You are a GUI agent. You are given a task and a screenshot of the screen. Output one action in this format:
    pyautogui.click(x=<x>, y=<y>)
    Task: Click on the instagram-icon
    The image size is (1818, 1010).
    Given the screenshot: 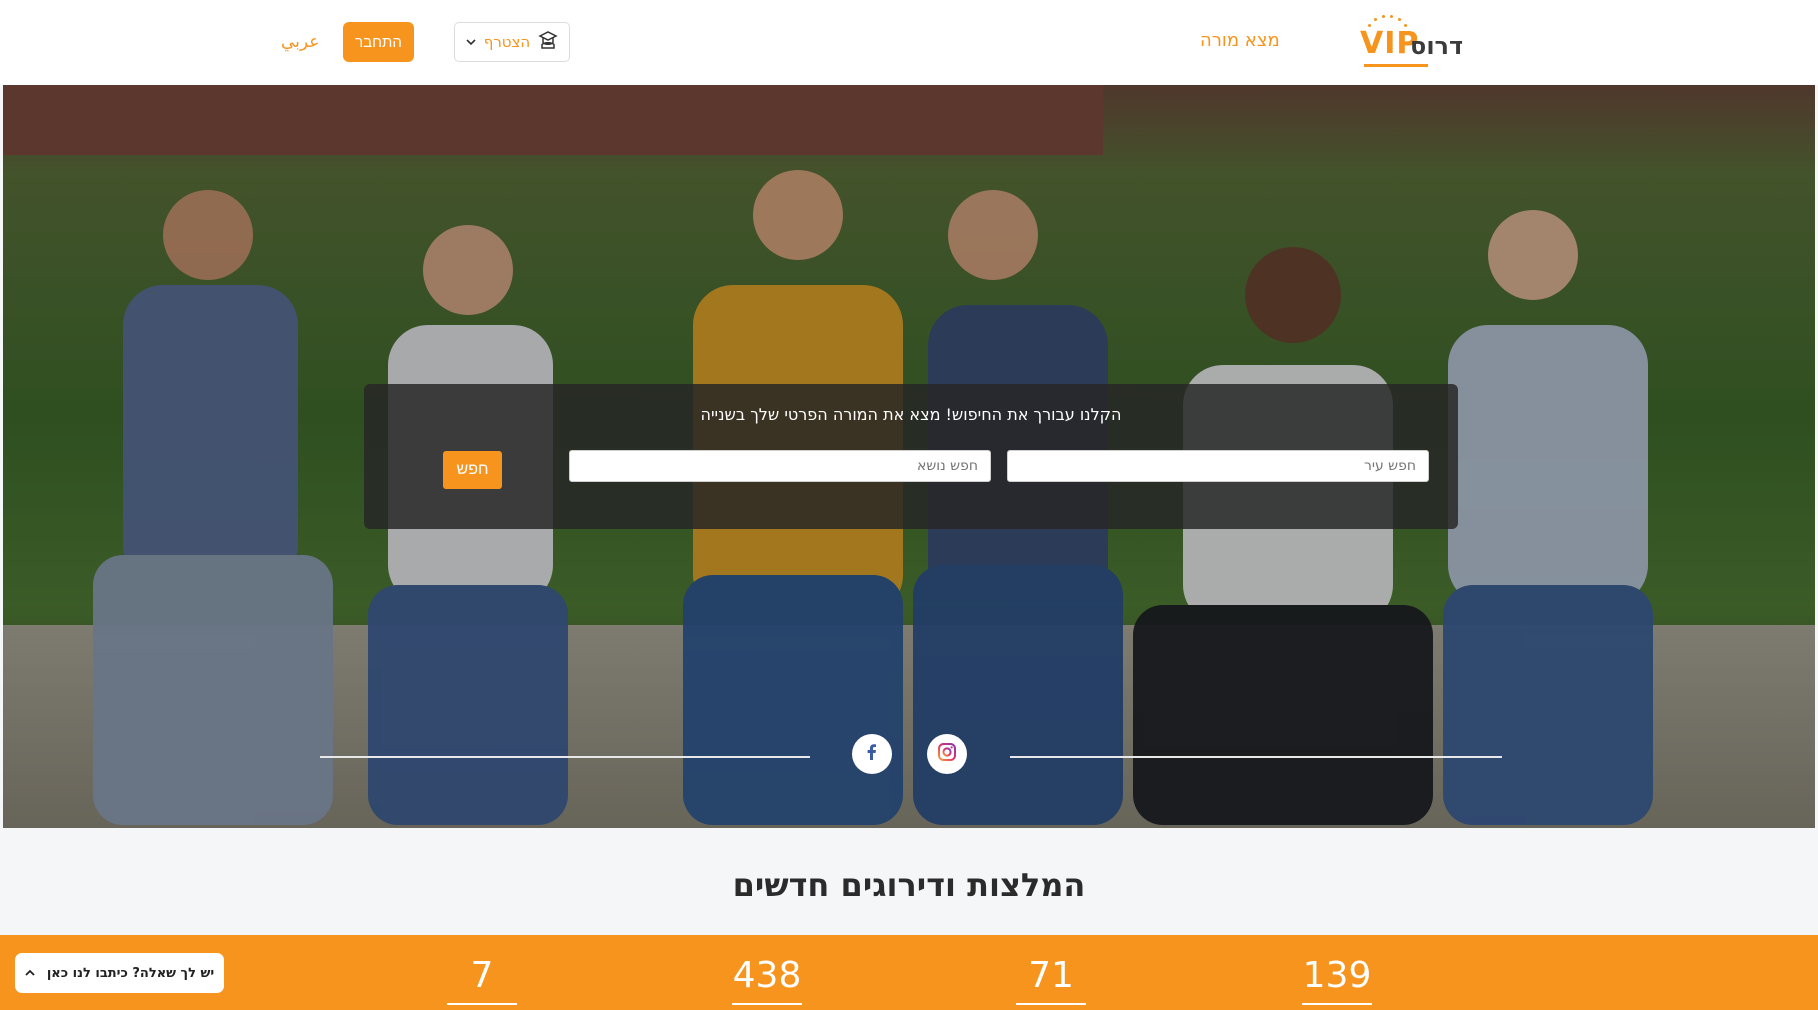 What is the action you would take?
    pyautogui.click(x=947, y=754)
    